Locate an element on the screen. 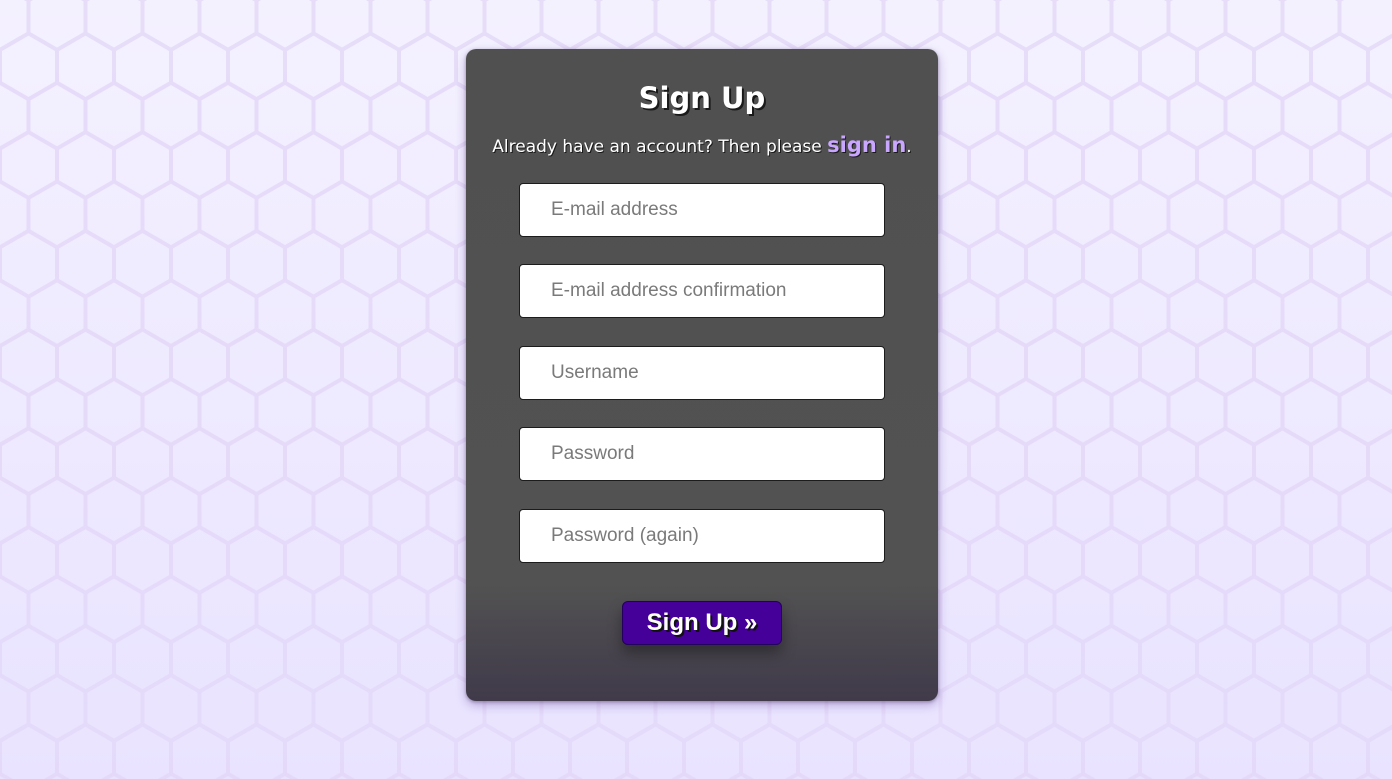 Image resolution: width=1392 pixels, height=779 pixels. signin-link: sign in is located at coordinates (866, 145).